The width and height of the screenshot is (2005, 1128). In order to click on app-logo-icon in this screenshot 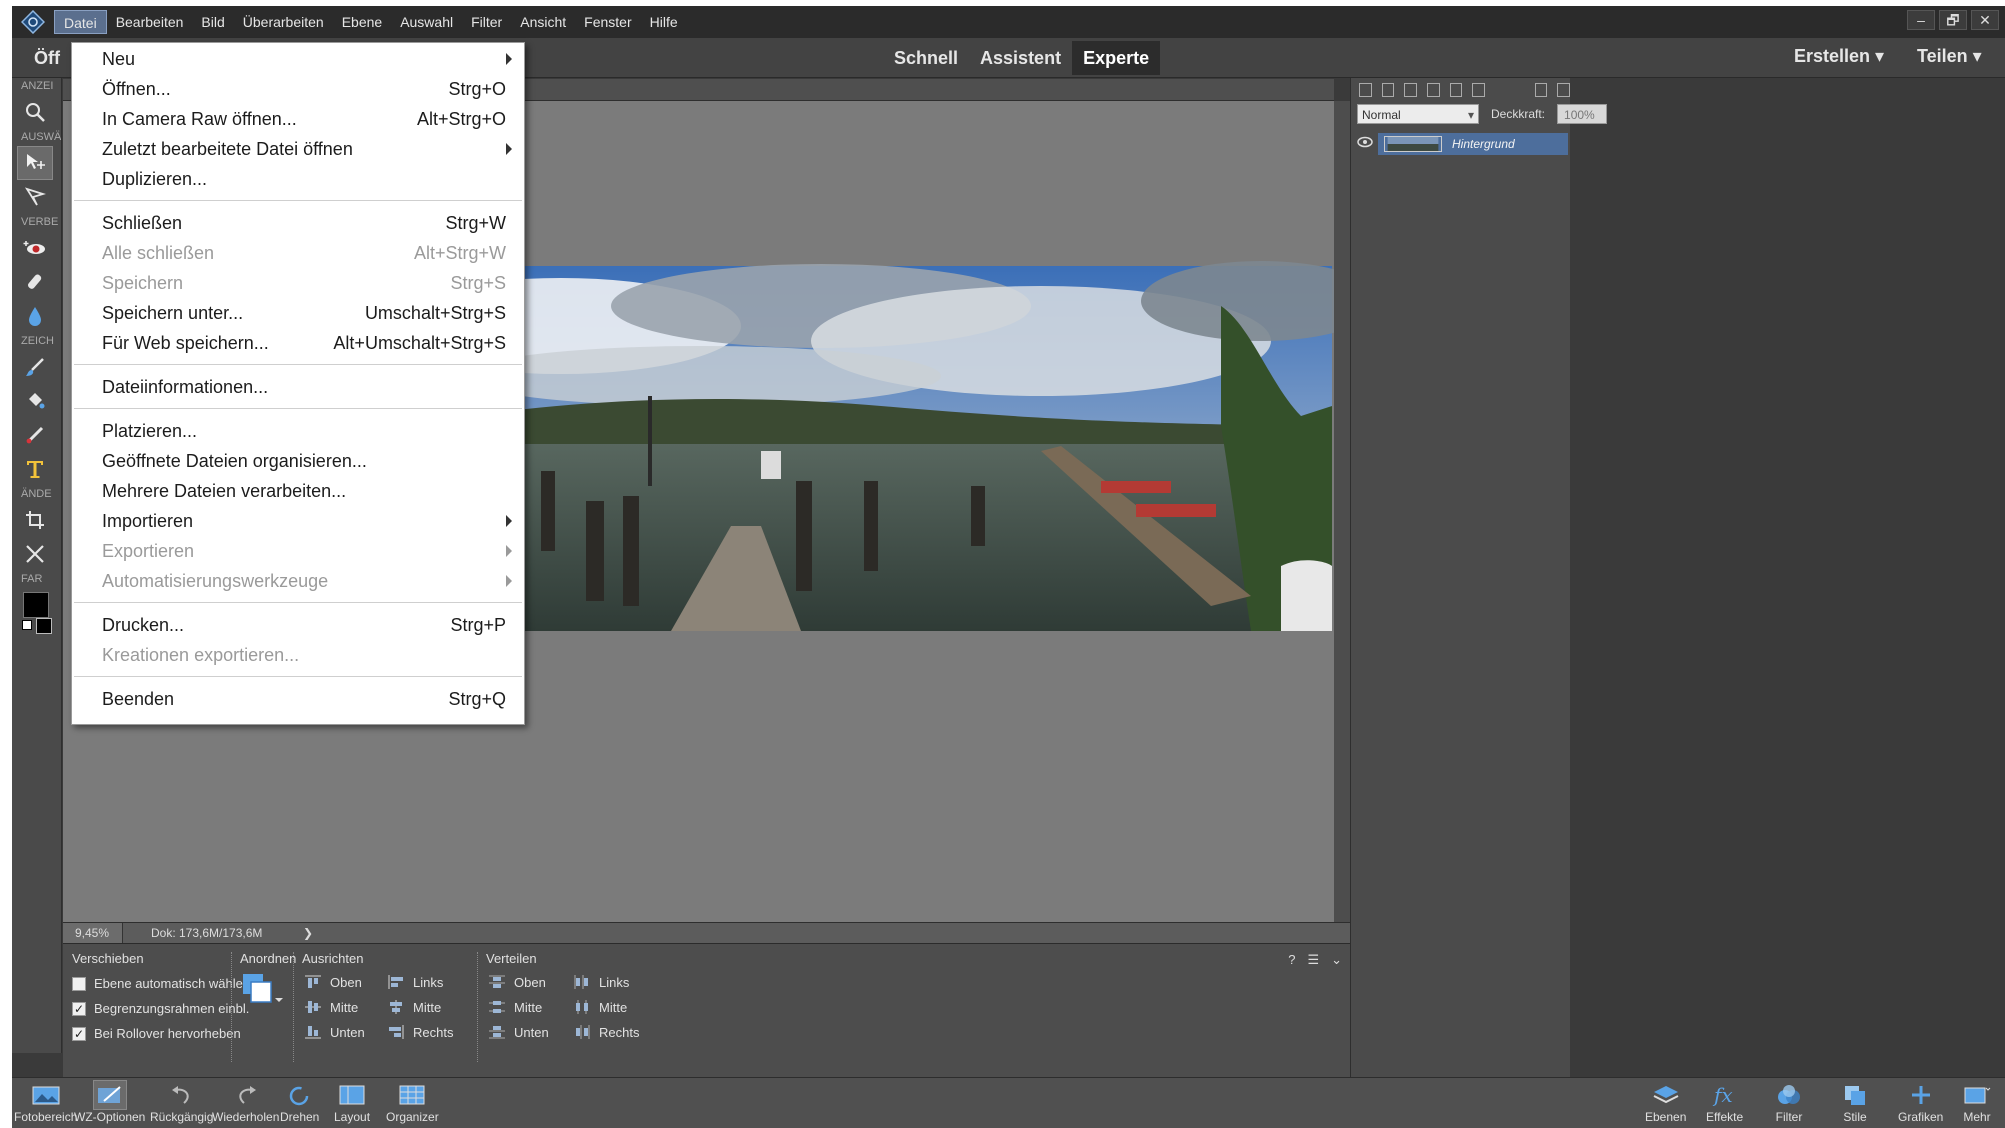, I will do `click(33, 22)`.